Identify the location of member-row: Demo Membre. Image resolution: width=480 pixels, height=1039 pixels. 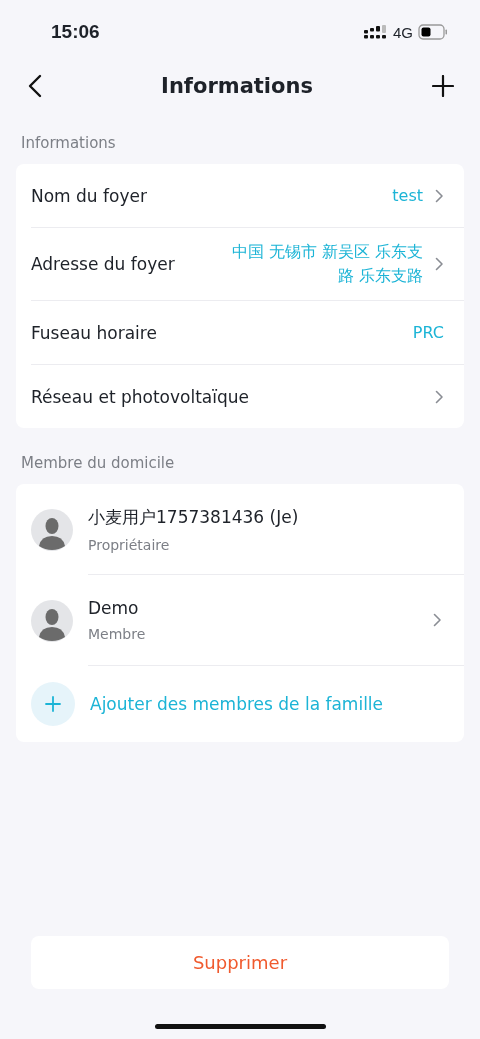
(240, 620).